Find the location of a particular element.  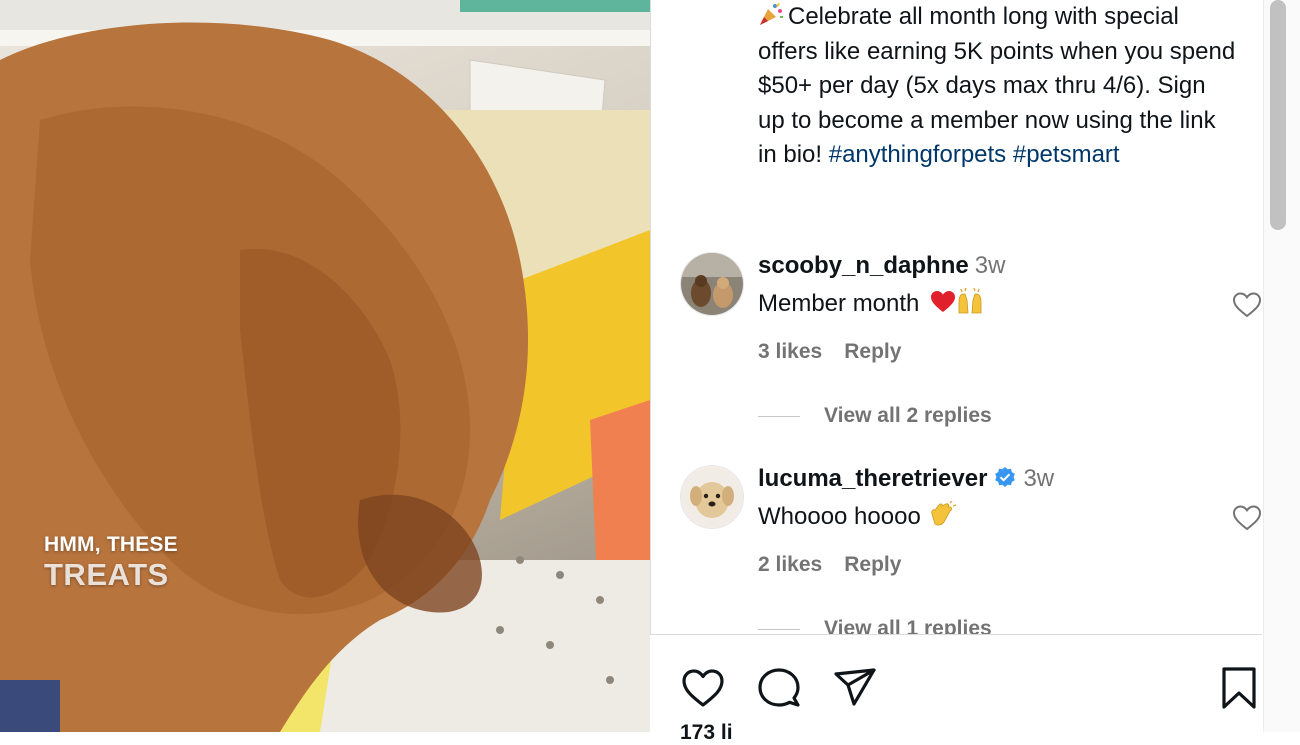

hashtag-anythingforpets: #anythingforpets is located at coordinates (917, 154).